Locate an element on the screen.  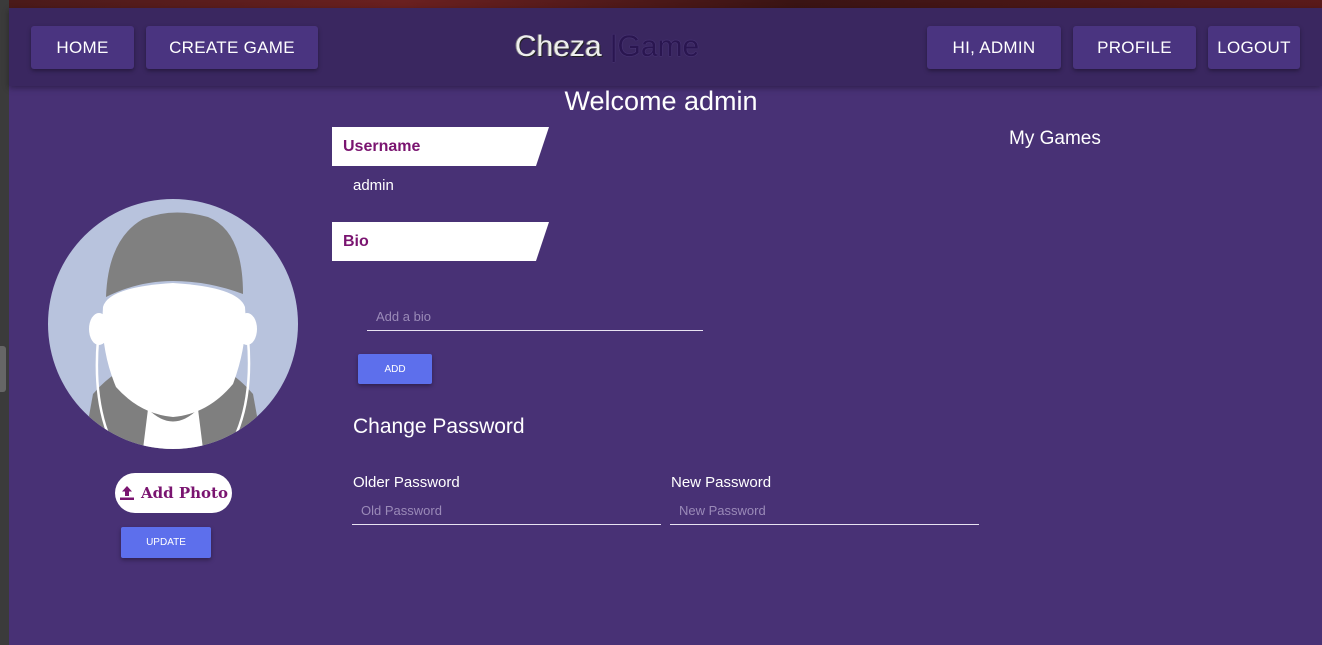
new-password-input is located at coordinates (824, 511).